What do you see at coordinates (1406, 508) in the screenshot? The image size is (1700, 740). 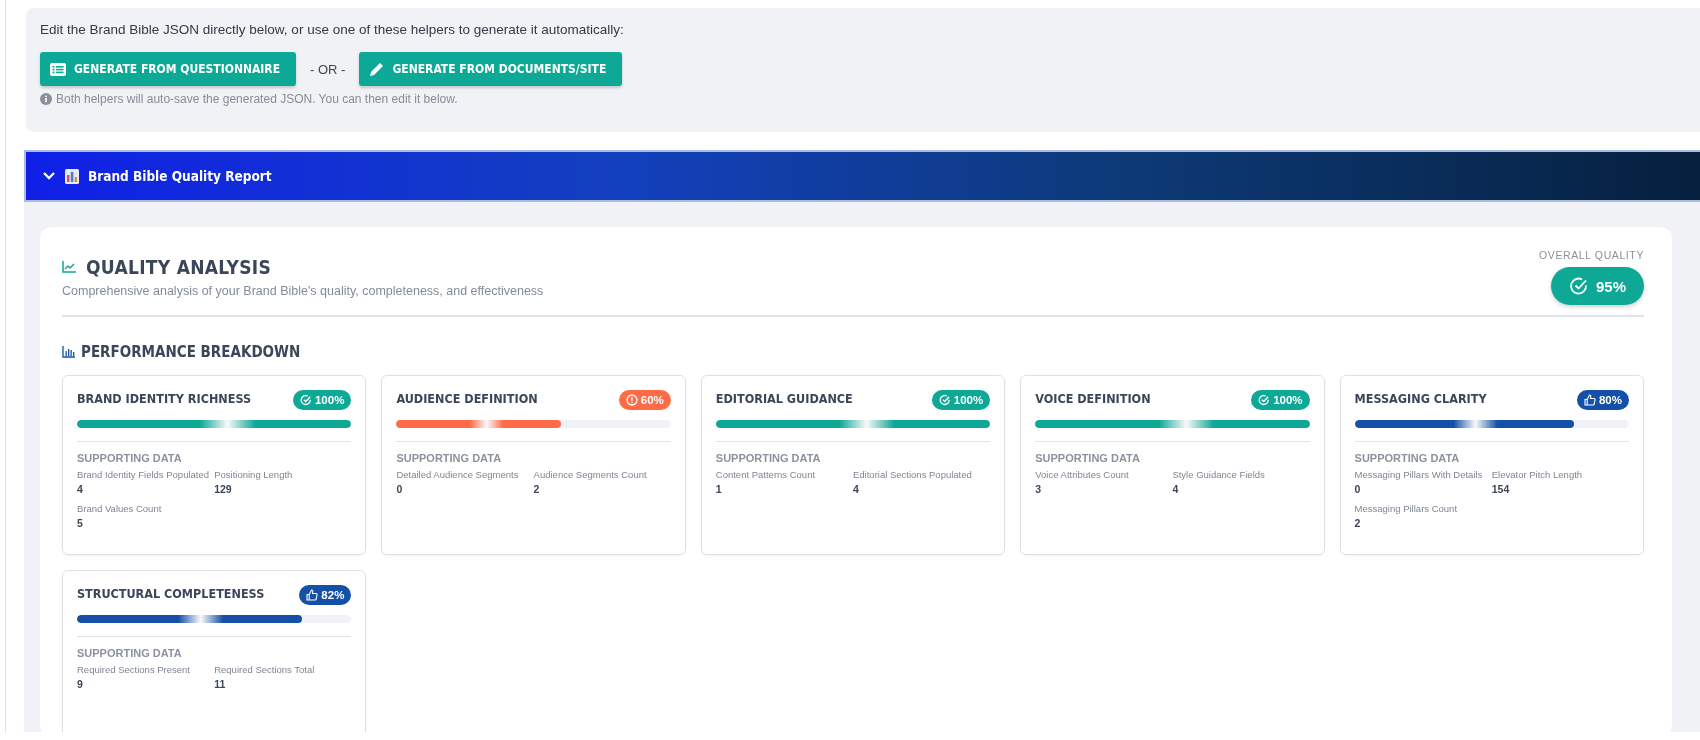 I see `stat-label: Messaging Pillars Count` at bounding box center [1406, 508].